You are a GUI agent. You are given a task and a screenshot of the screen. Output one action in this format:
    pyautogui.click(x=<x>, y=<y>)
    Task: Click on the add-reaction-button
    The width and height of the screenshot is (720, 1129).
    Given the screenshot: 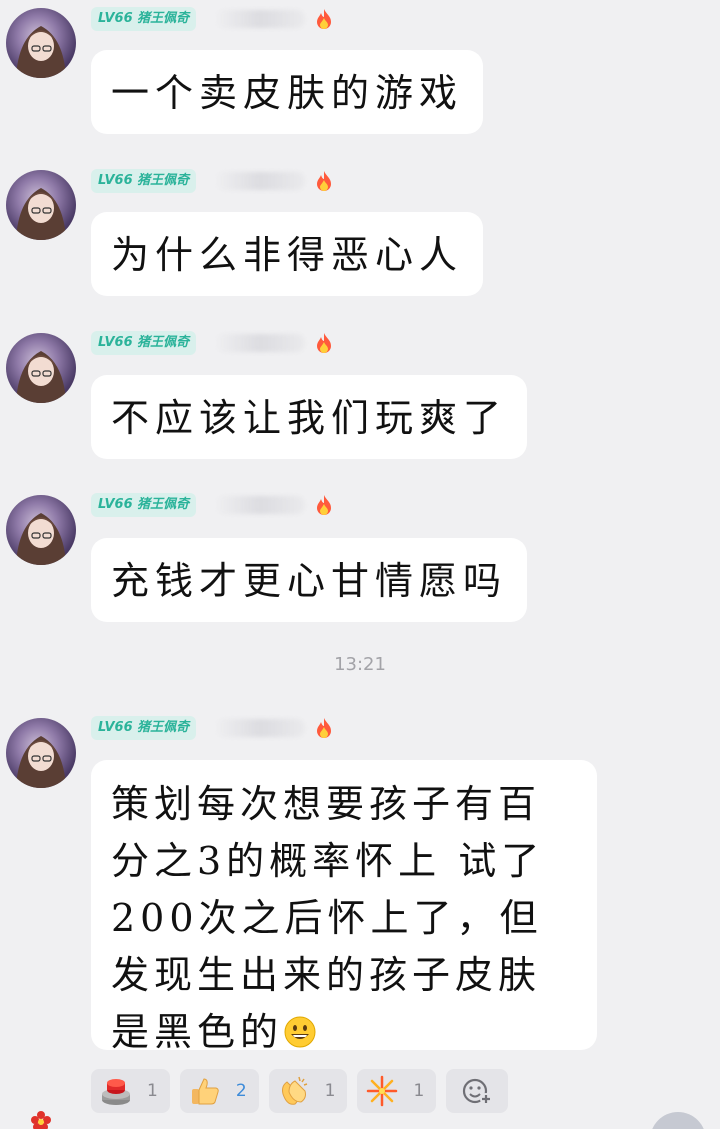 What is the action you would take?
    pyautogui.click(x=477, y=1091)
    